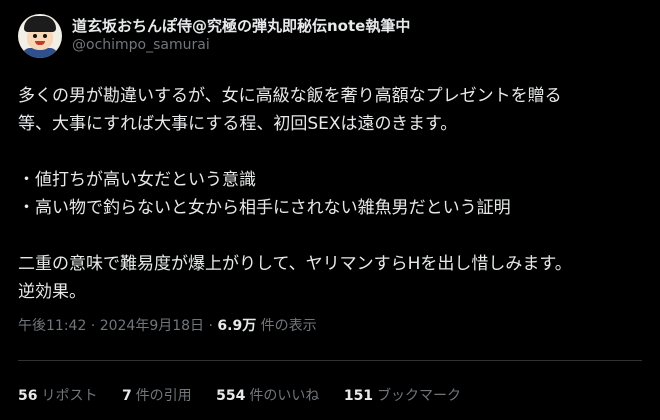 This screenshot has width=660, height=420. Describe the element at coordinates (117, 326) in the screenshot. I see `tweet-timestamp: 午後11:42 · 2024年9月18日 ·` at that location.